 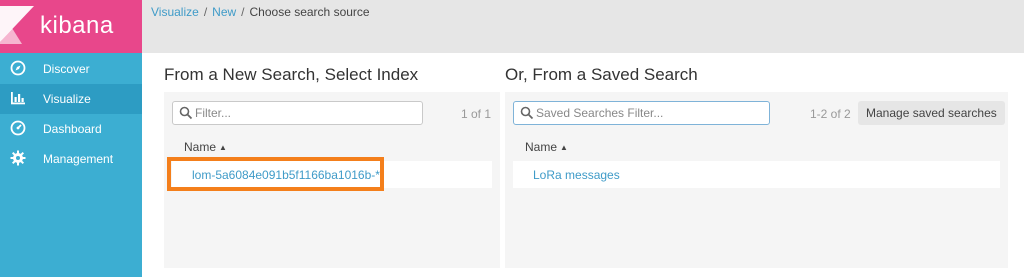 What do you see at coordinates (67, 99) in the screenshot?
I see `nav-label: Visualize` at bounding box center [67, 99].